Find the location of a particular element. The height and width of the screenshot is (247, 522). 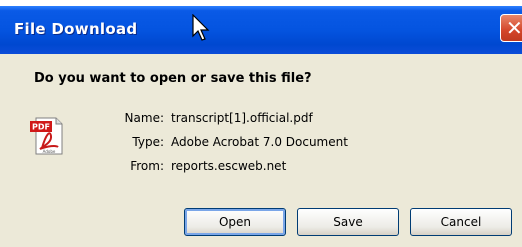

from-value: reports.escweb.net is located at coordinates (229, 166).